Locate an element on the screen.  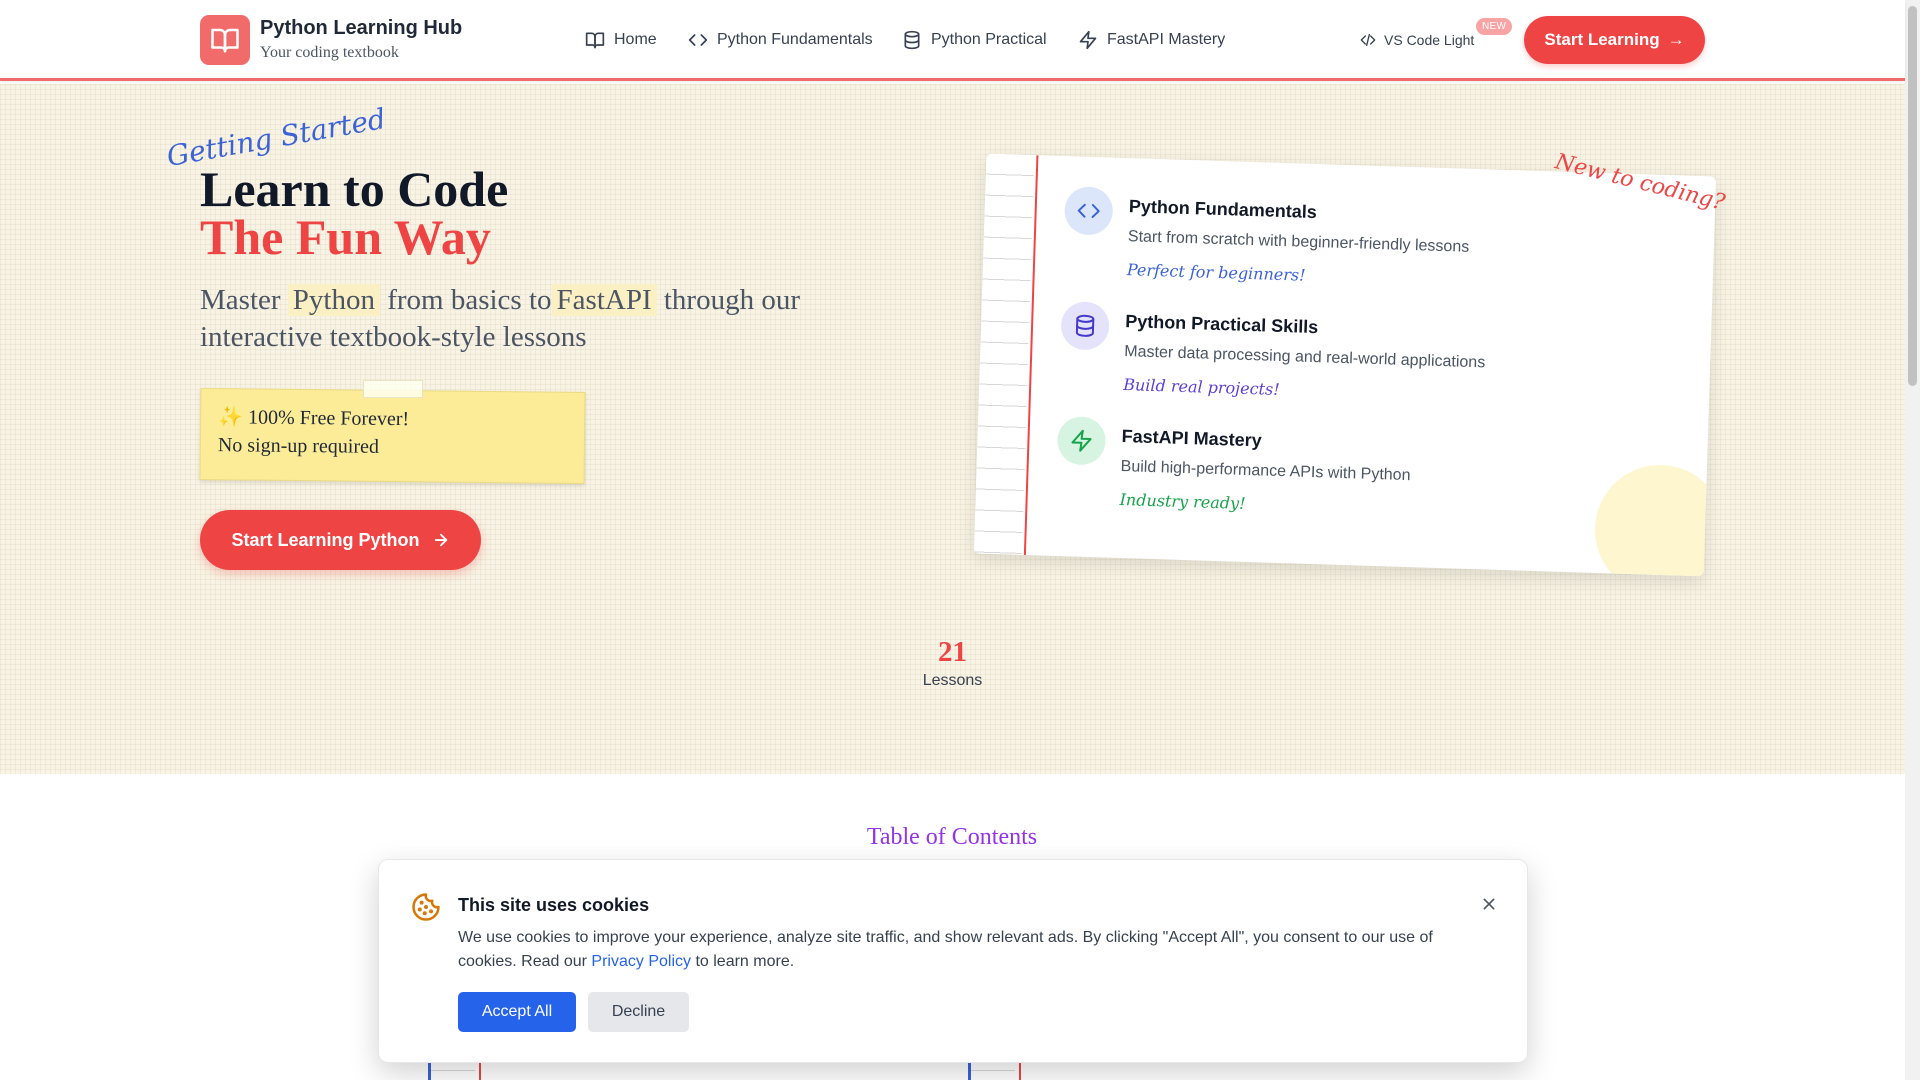
theme-toggle: VS Code Light is located at coordinates (1417, 40).